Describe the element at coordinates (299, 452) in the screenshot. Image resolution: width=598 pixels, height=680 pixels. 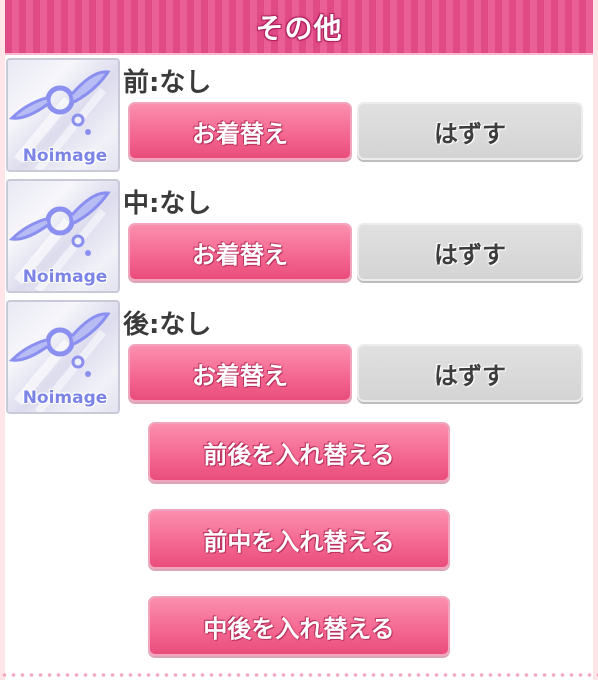
I see `swap-front-back-button: 前後を入れ替える` at that location.